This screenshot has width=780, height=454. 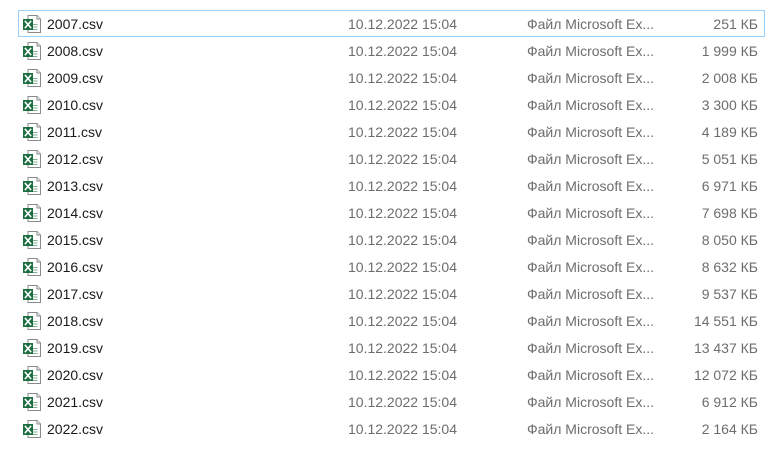 What do you see at coordinates (729, 402) in the screenshot?
I see `file-size: 6 912 КБ` at bounding box center [729, 402].